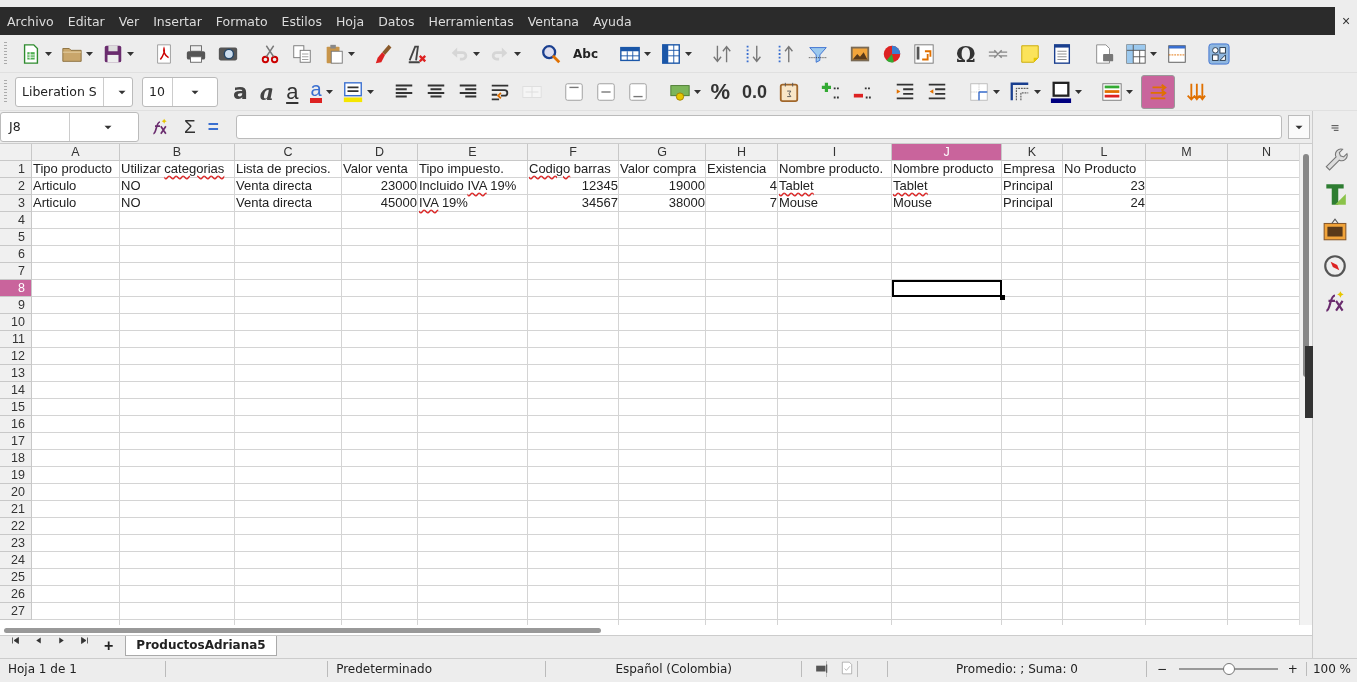 The image size is (1357, 682). I want to click on zoom-out-button: −, so click(1160, 669).